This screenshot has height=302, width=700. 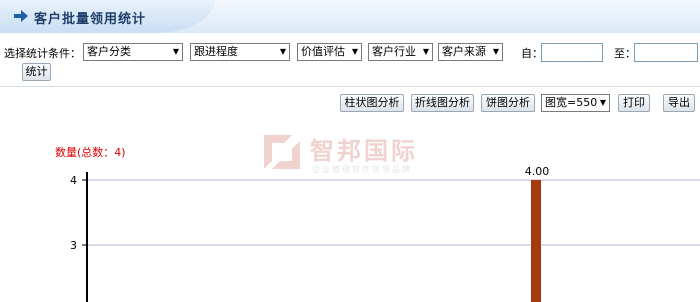 I want to click on follow-progress-select: 跟进程度 ▼, so click(x=240, y=52).